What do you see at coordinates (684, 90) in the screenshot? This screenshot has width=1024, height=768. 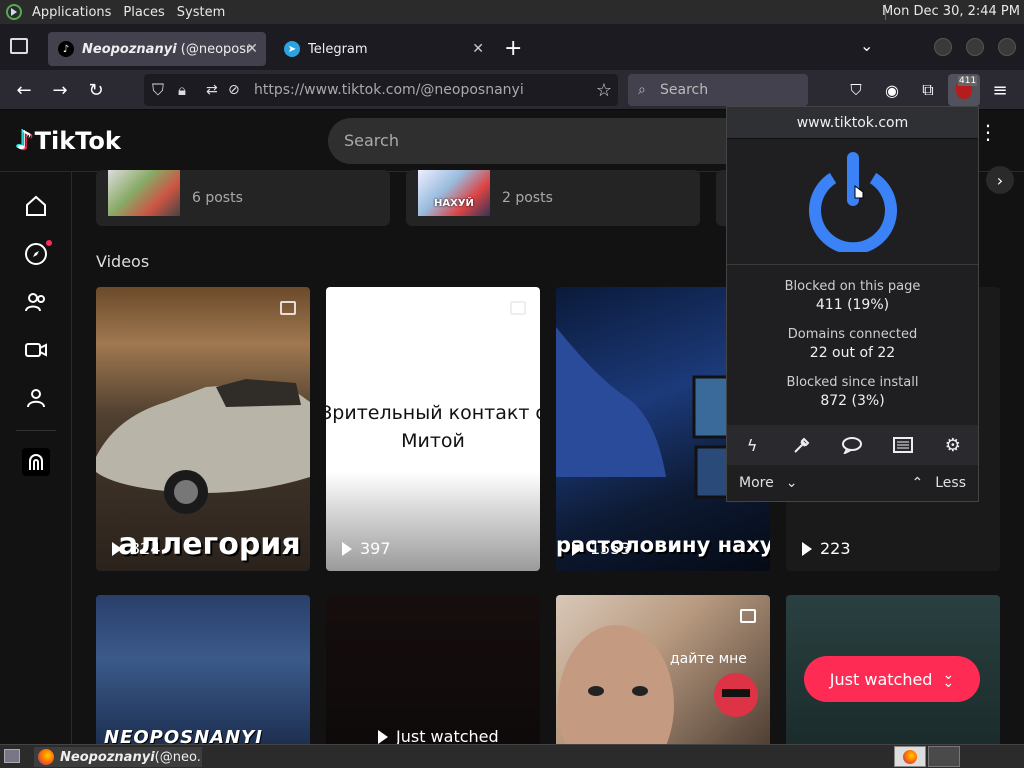 I see `search-placeholder: Search` at bounding box center [684, 90].